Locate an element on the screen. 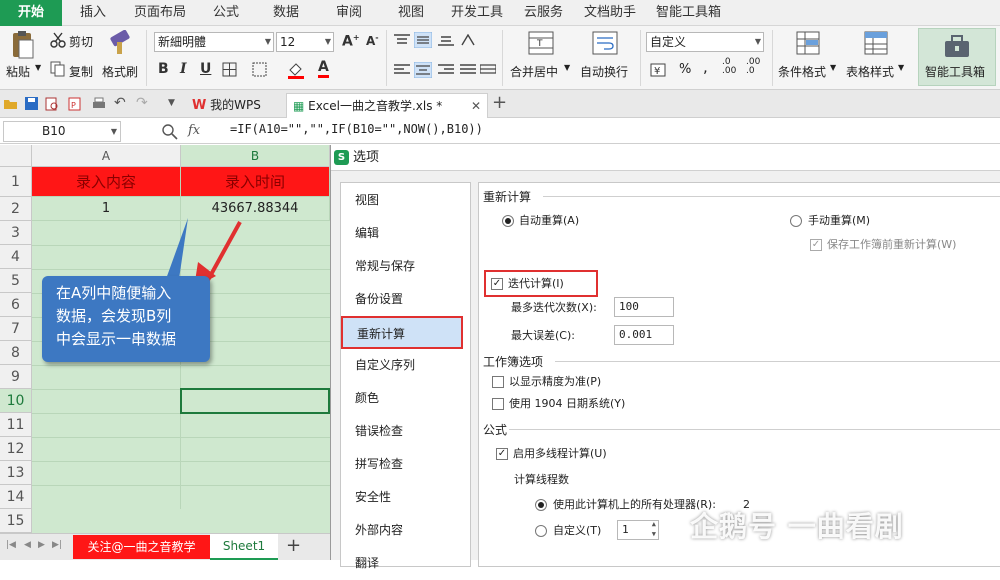  redo-icon: ↷ is located at coordinates (142, 103).